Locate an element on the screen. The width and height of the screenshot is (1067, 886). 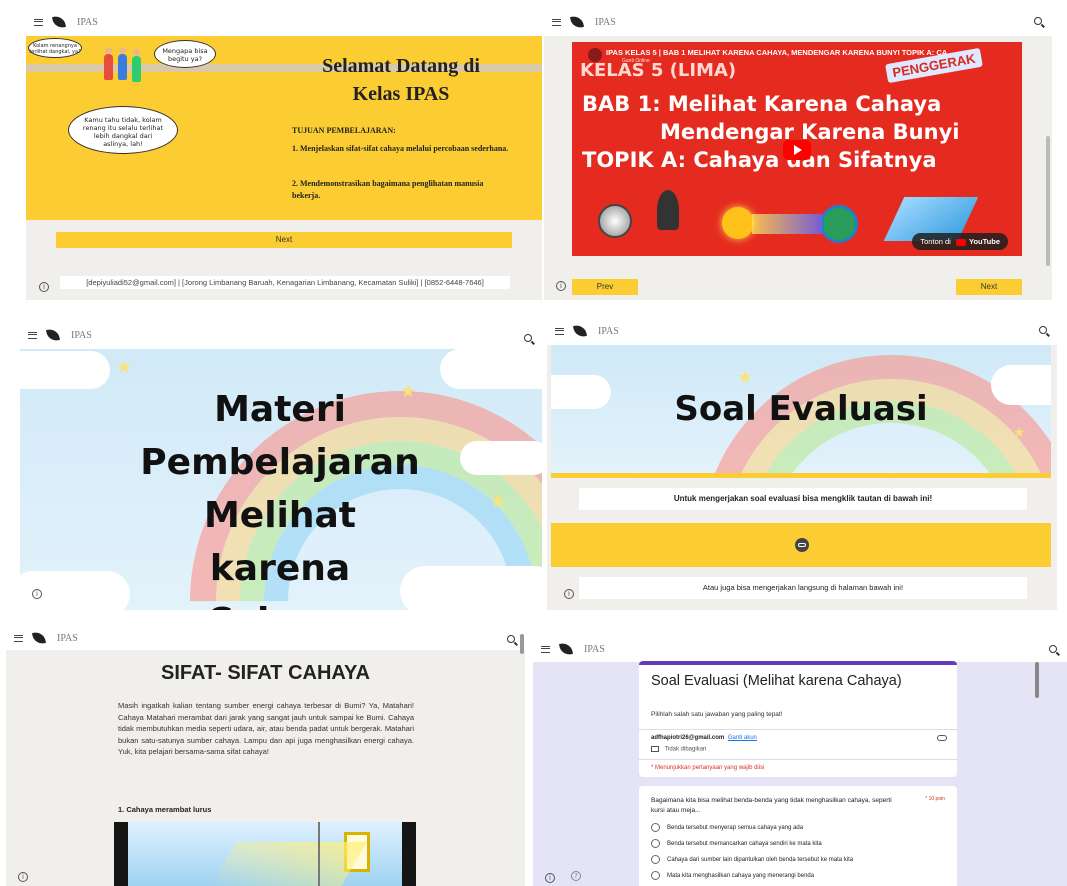
divider is located at coordinates (801, 475).